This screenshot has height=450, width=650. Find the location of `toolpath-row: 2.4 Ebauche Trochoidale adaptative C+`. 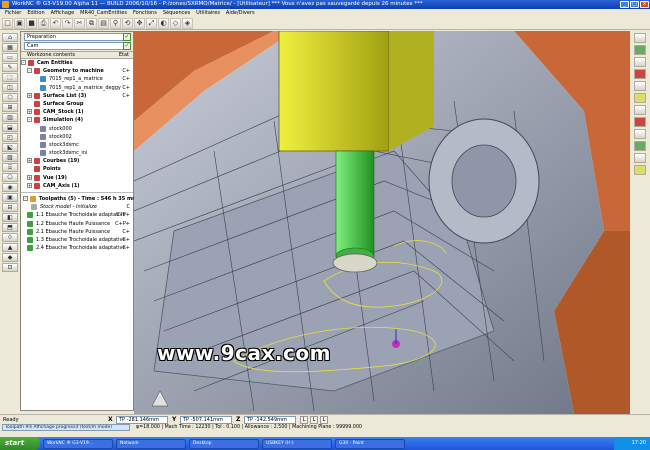

toolpath-row: 2.4 Ebauche Trochoidale adaptative C+ is located at coordinates (77, 248).